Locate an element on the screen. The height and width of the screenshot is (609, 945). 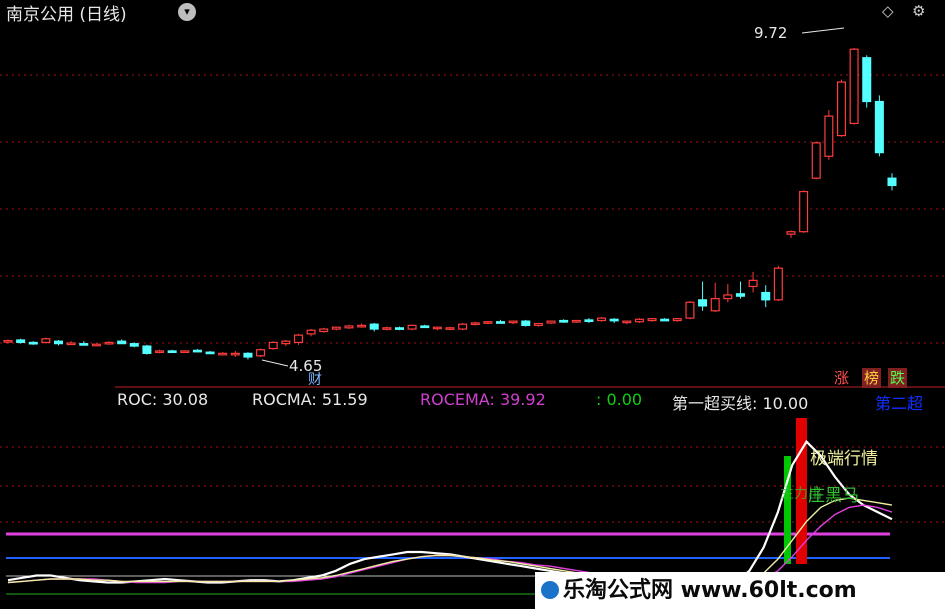
annot-main: 主力出 is located at coordinates (801, 494).